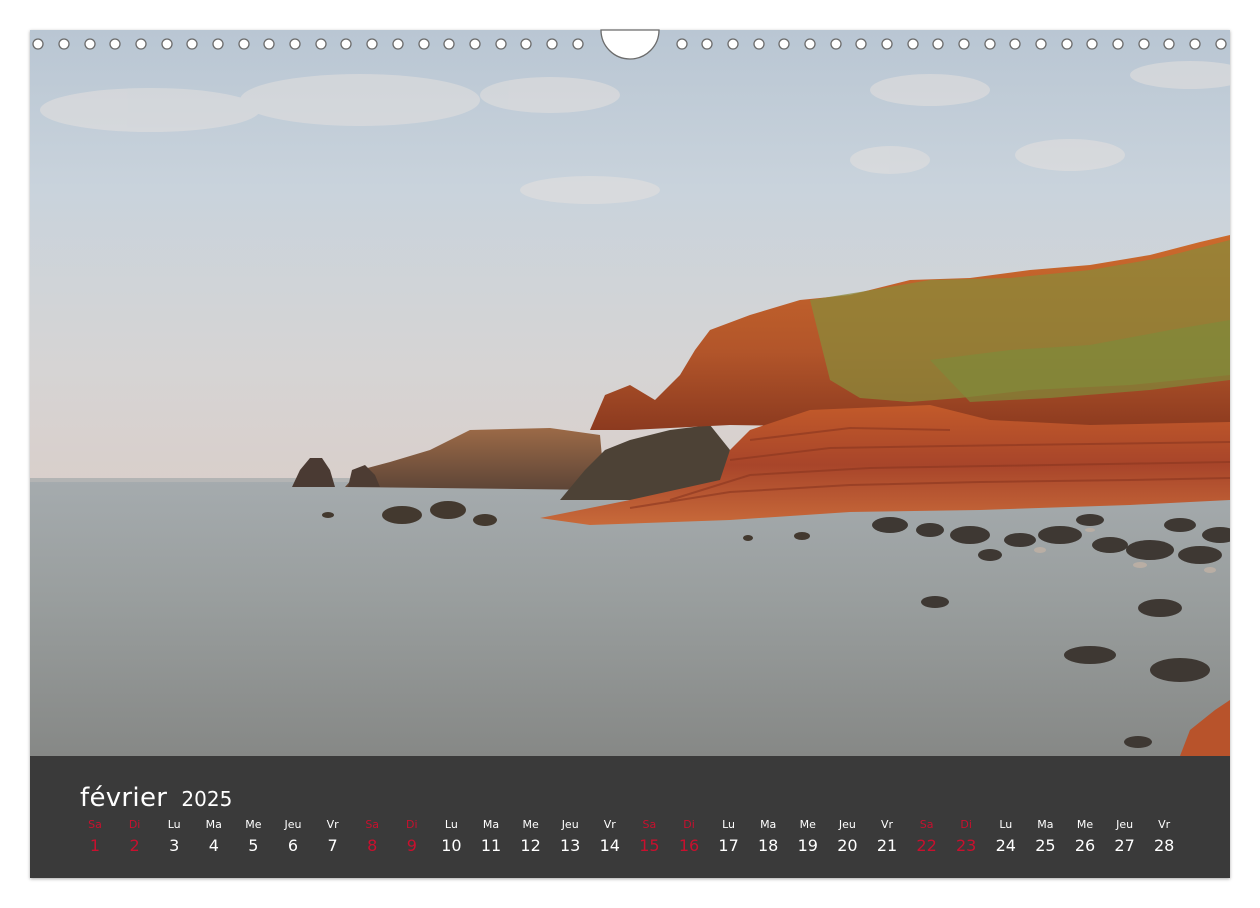  I want to click on day-number: 21, so click(887, 845).